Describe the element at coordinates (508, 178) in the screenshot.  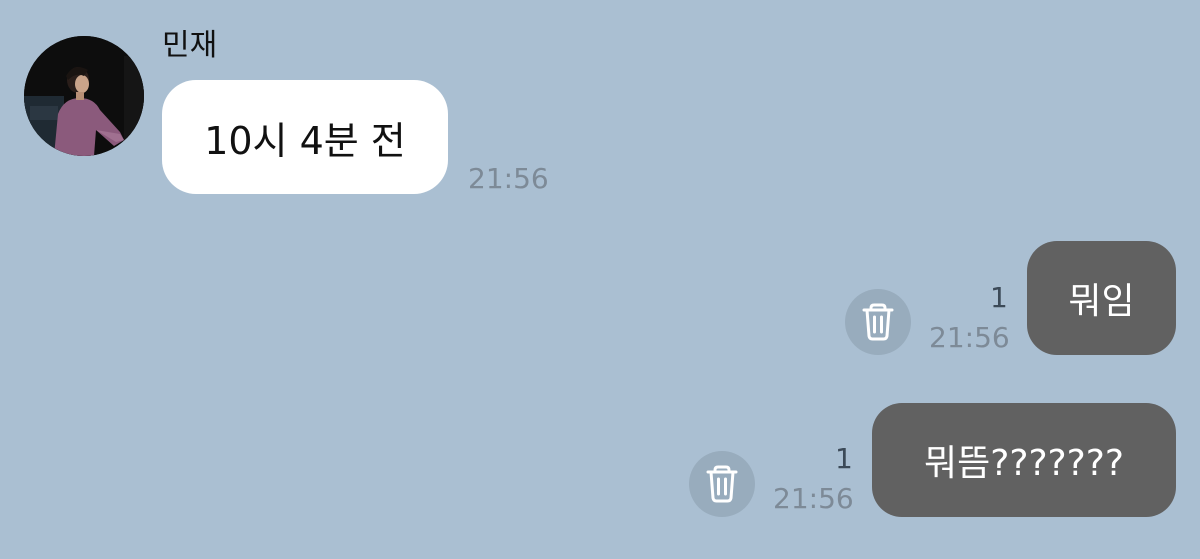
I see `incoming-message-time: 21:56` at that location.